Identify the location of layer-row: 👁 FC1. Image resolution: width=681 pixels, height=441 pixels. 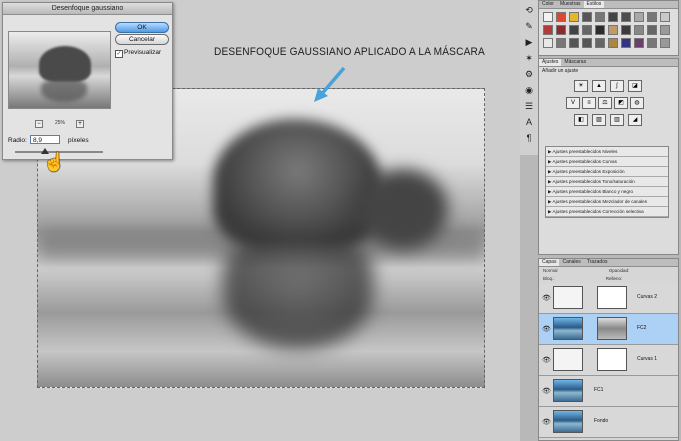
(608, 391).